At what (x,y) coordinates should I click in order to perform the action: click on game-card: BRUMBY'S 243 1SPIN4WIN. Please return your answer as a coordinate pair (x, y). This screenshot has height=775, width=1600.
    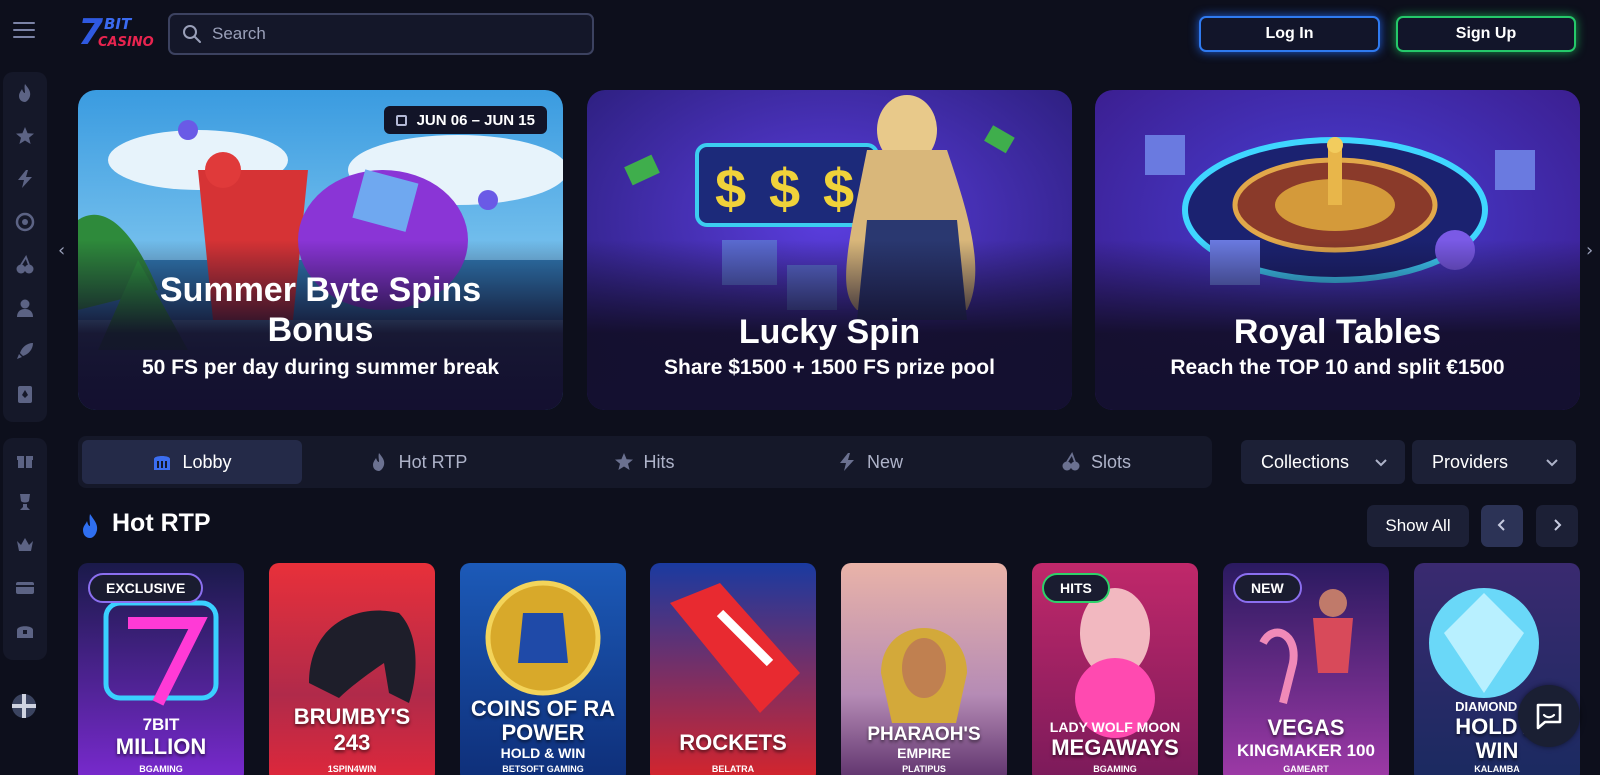
    Looking at the image, I should click on (352, 669).